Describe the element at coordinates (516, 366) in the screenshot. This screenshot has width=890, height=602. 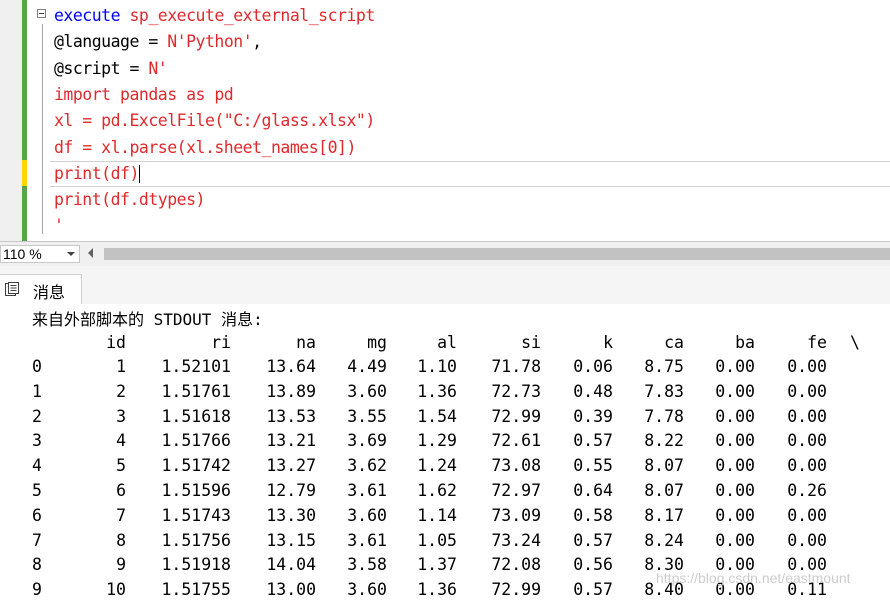
I see `table-cell: 71.78` at that location.